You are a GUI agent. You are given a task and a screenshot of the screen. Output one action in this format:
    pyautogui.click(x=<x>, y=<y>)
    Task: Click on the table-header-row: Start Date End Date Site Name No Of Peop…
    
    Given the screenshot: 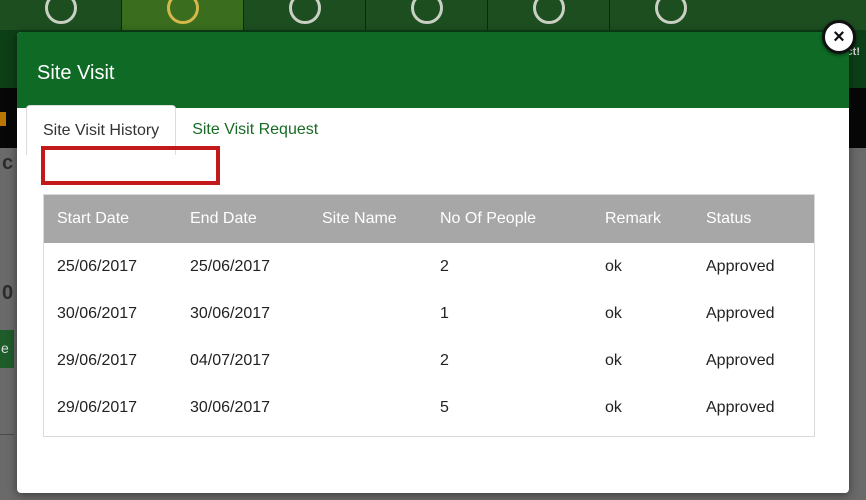 What is the action you would take?
    pyautogui.click(x=429, y=219)
    